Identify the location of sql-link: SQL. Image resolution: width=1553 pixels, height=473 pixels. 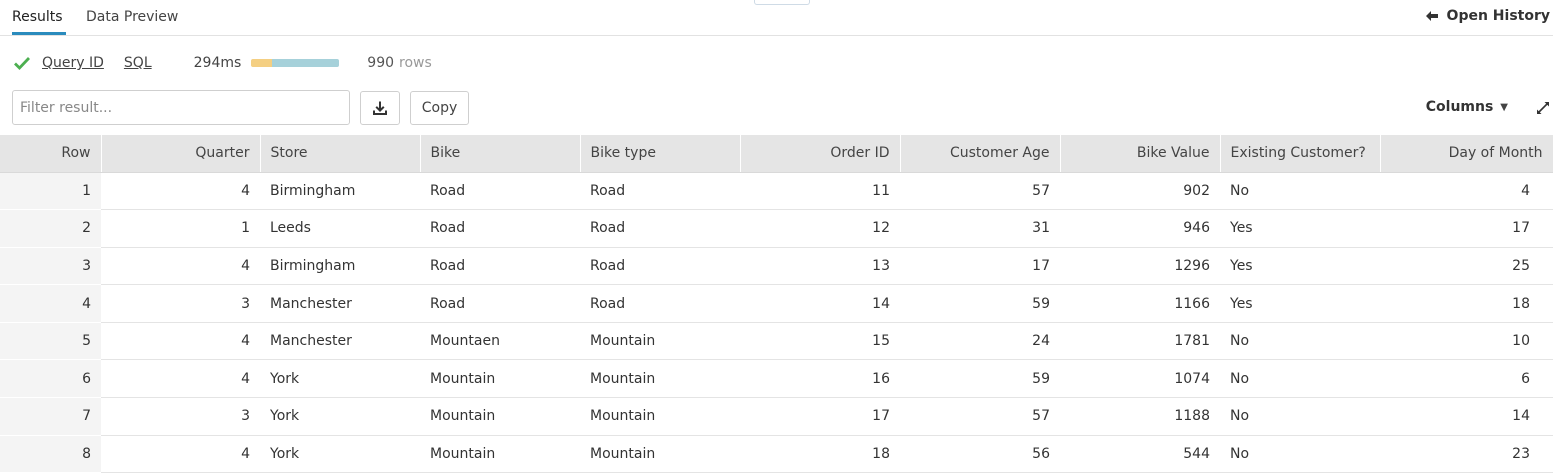
(138, 63).